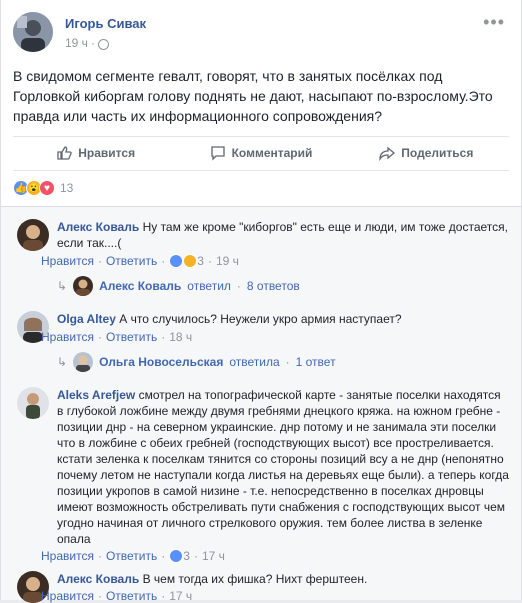  I want to click on reactions-summary: 👍 😮 ♥ 13, so click(43, 188).